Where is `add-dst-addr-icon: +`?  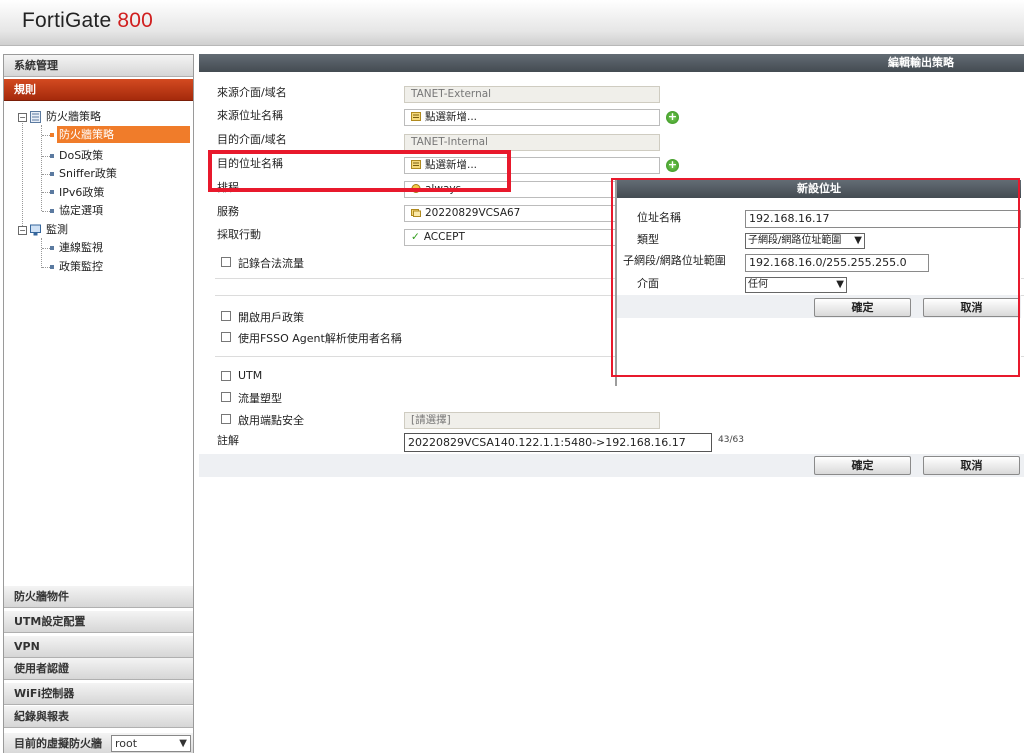
add-dst-addr-icon: + is located at coordinates (672, 165).